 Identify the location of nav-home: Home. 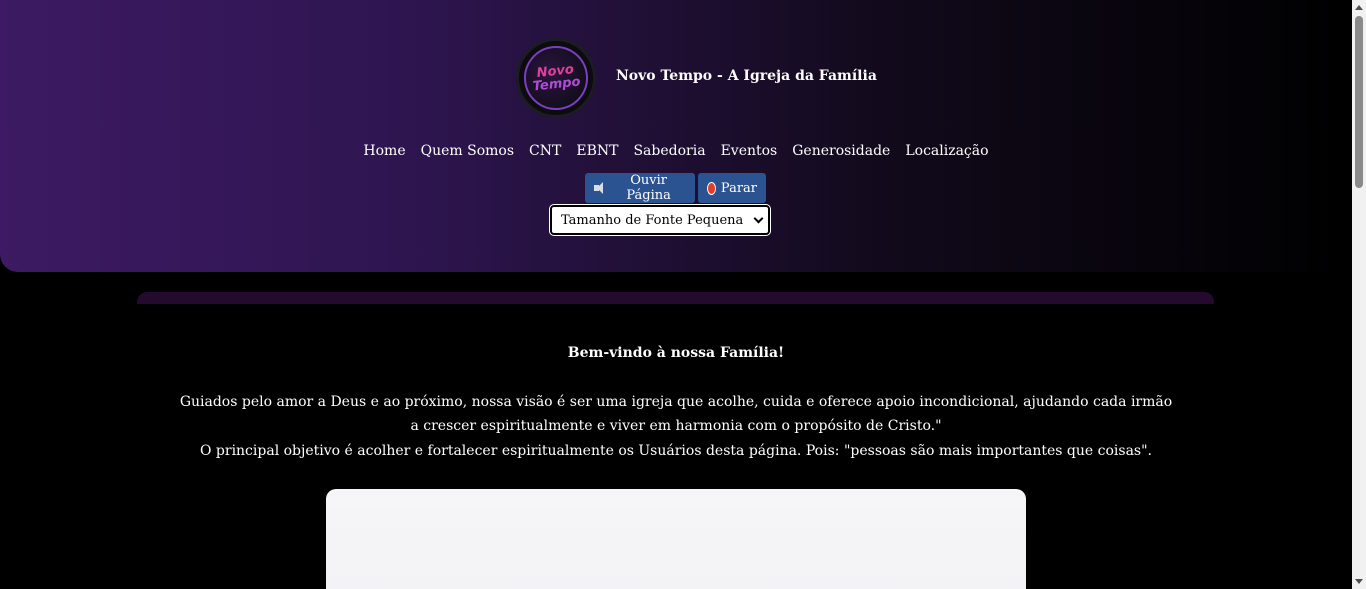
(384, 151).